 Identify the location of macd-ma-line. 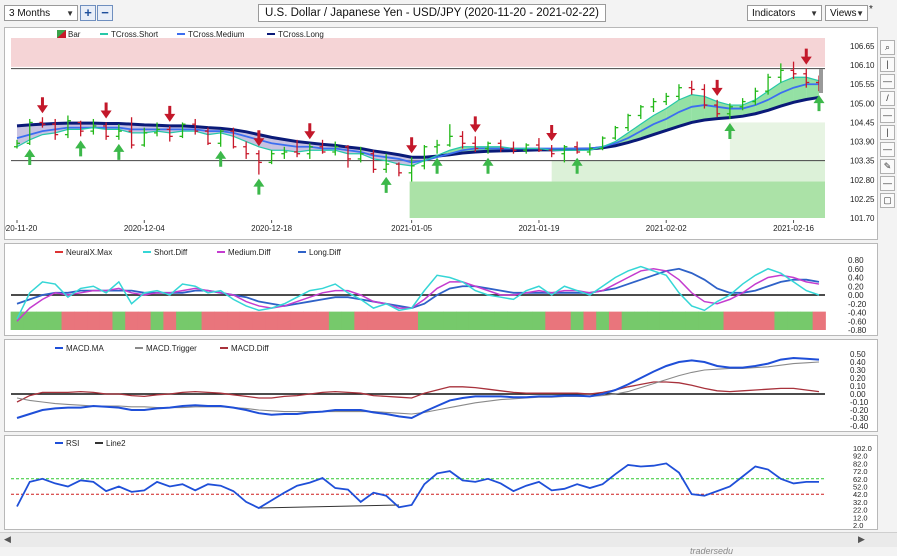
(418, 388).